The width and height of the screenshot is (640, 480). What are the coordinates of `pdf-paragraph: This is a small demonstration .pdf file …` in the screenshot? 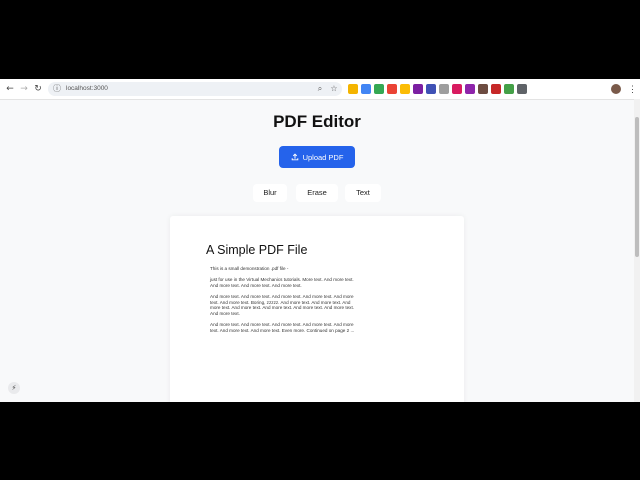 It's located at (249, 268).